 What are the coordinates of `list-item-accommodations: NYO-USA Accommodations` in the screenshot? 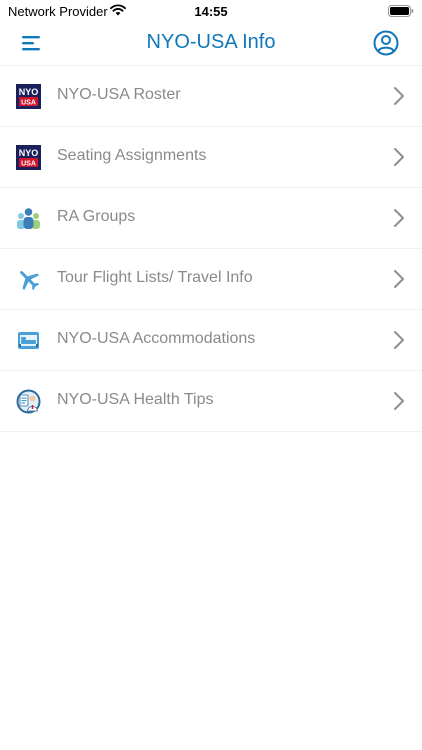 It's located at (211, 340).